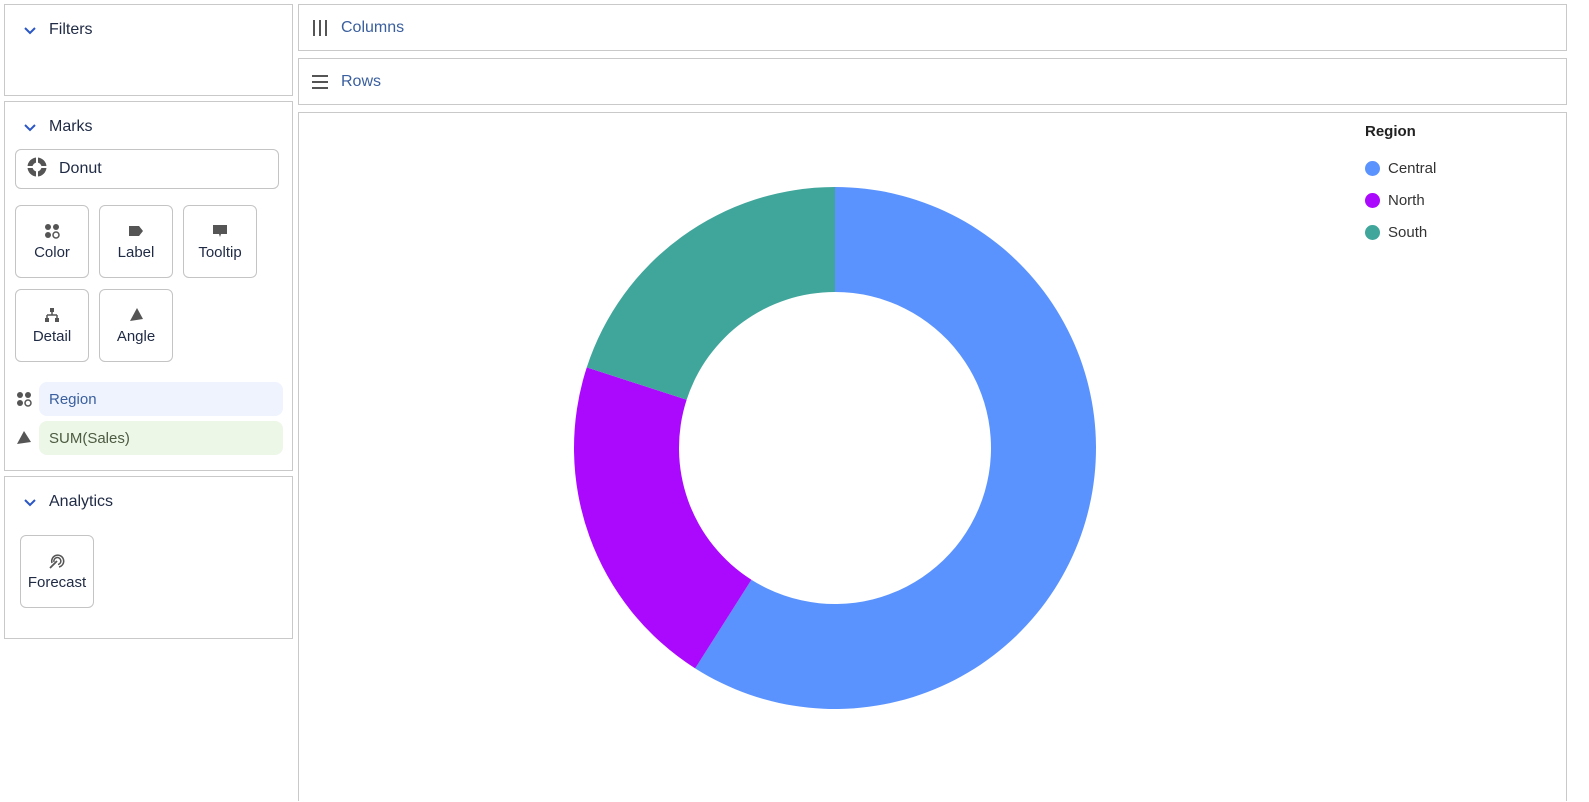 The image size is (1589, 802). What do you see at coordinates (1390, 131) in the screenshot?
I see `legend-title: Region` at bounding box center [1390, 131].